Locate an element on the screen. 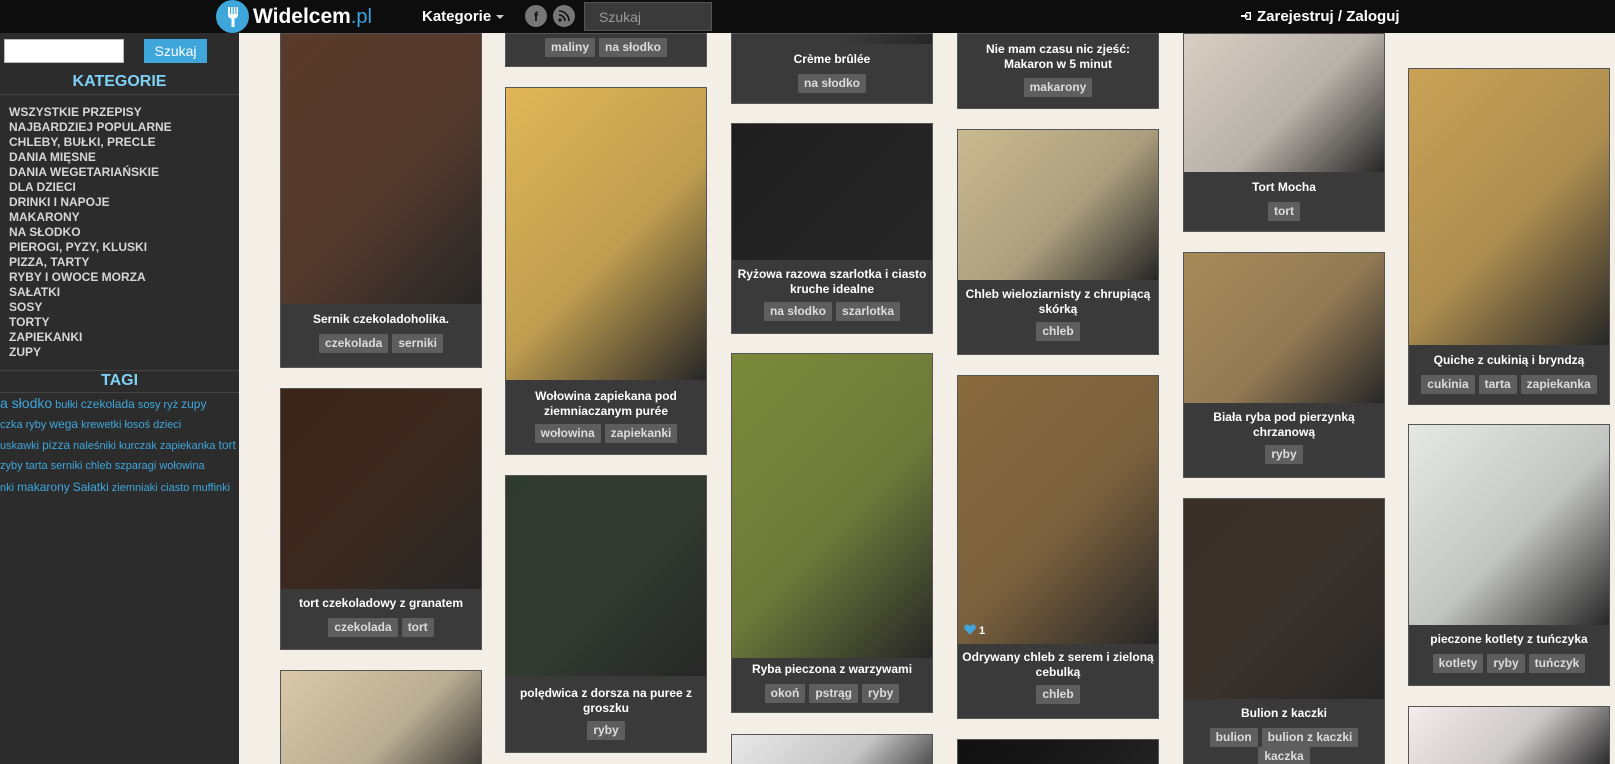 The image size is (1615, 764). tag-link: naleśniki is located at coordinates (94, 446).